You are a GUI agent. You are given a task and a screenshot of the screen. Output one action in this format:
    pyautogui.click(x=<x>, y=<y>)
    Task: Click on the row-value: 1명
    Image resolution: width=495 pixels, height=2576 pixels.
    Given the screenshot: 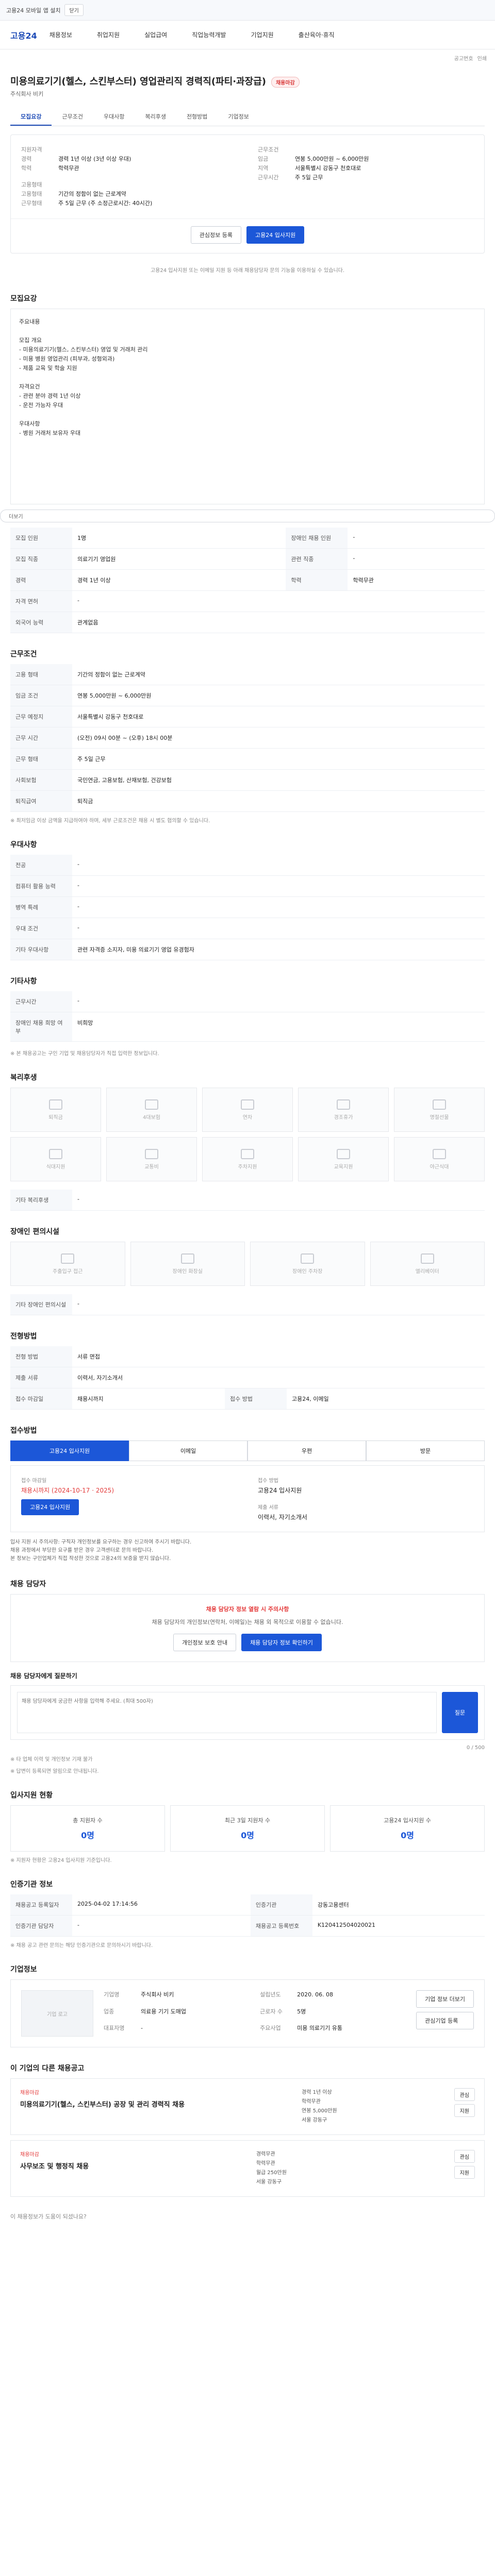 What is the action you would take?
    pyautogui.click(x=179, y=538)
    